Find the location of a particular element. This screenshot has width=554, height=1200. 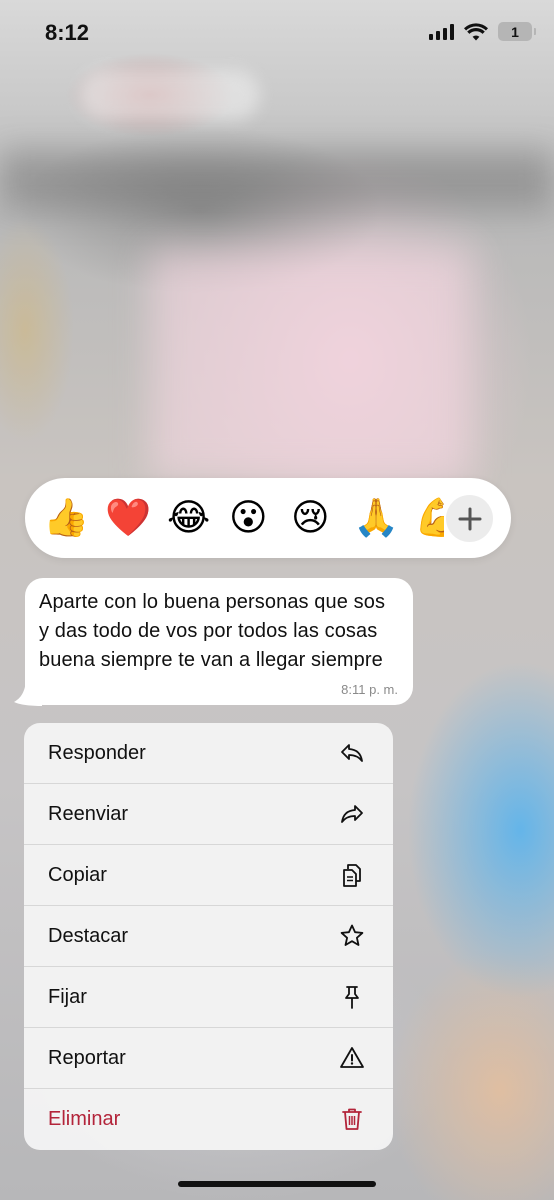

more-reactions-button is located at coordinates (469, 518).